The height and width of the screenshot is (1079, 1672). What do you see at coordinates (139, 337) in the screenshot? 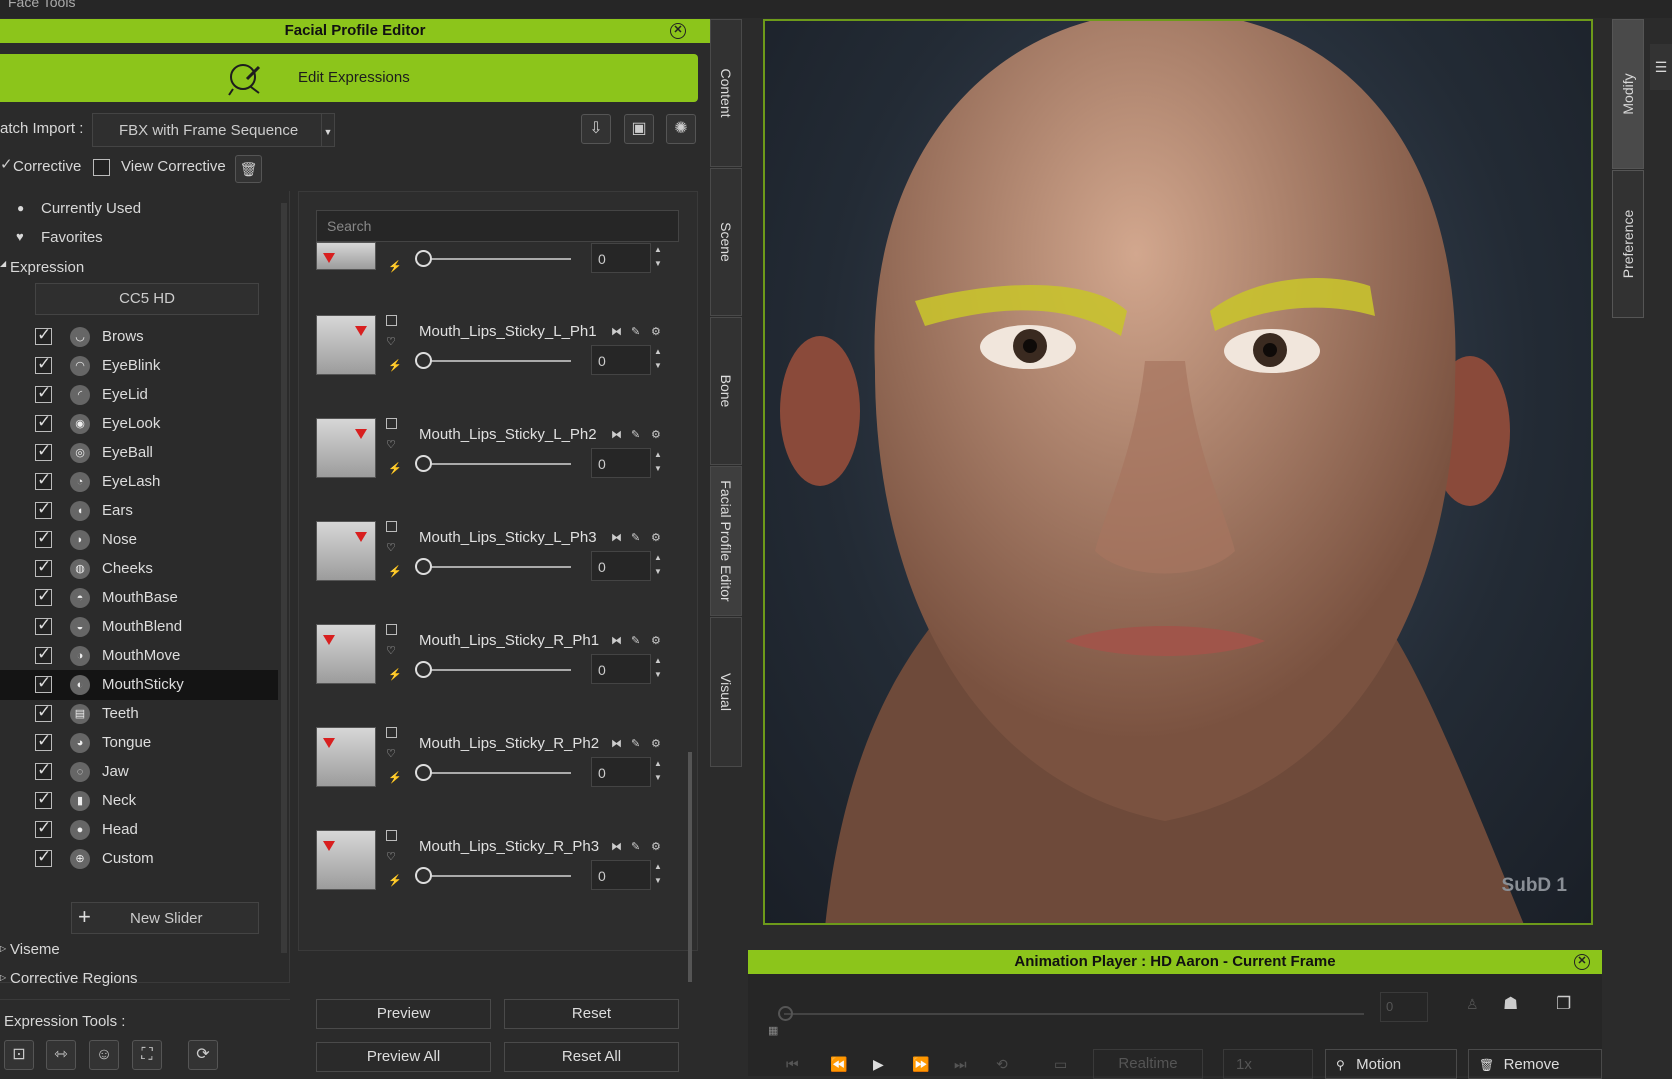
I see `tree-item: ◡ Brows` at bounding box center [139, 337].